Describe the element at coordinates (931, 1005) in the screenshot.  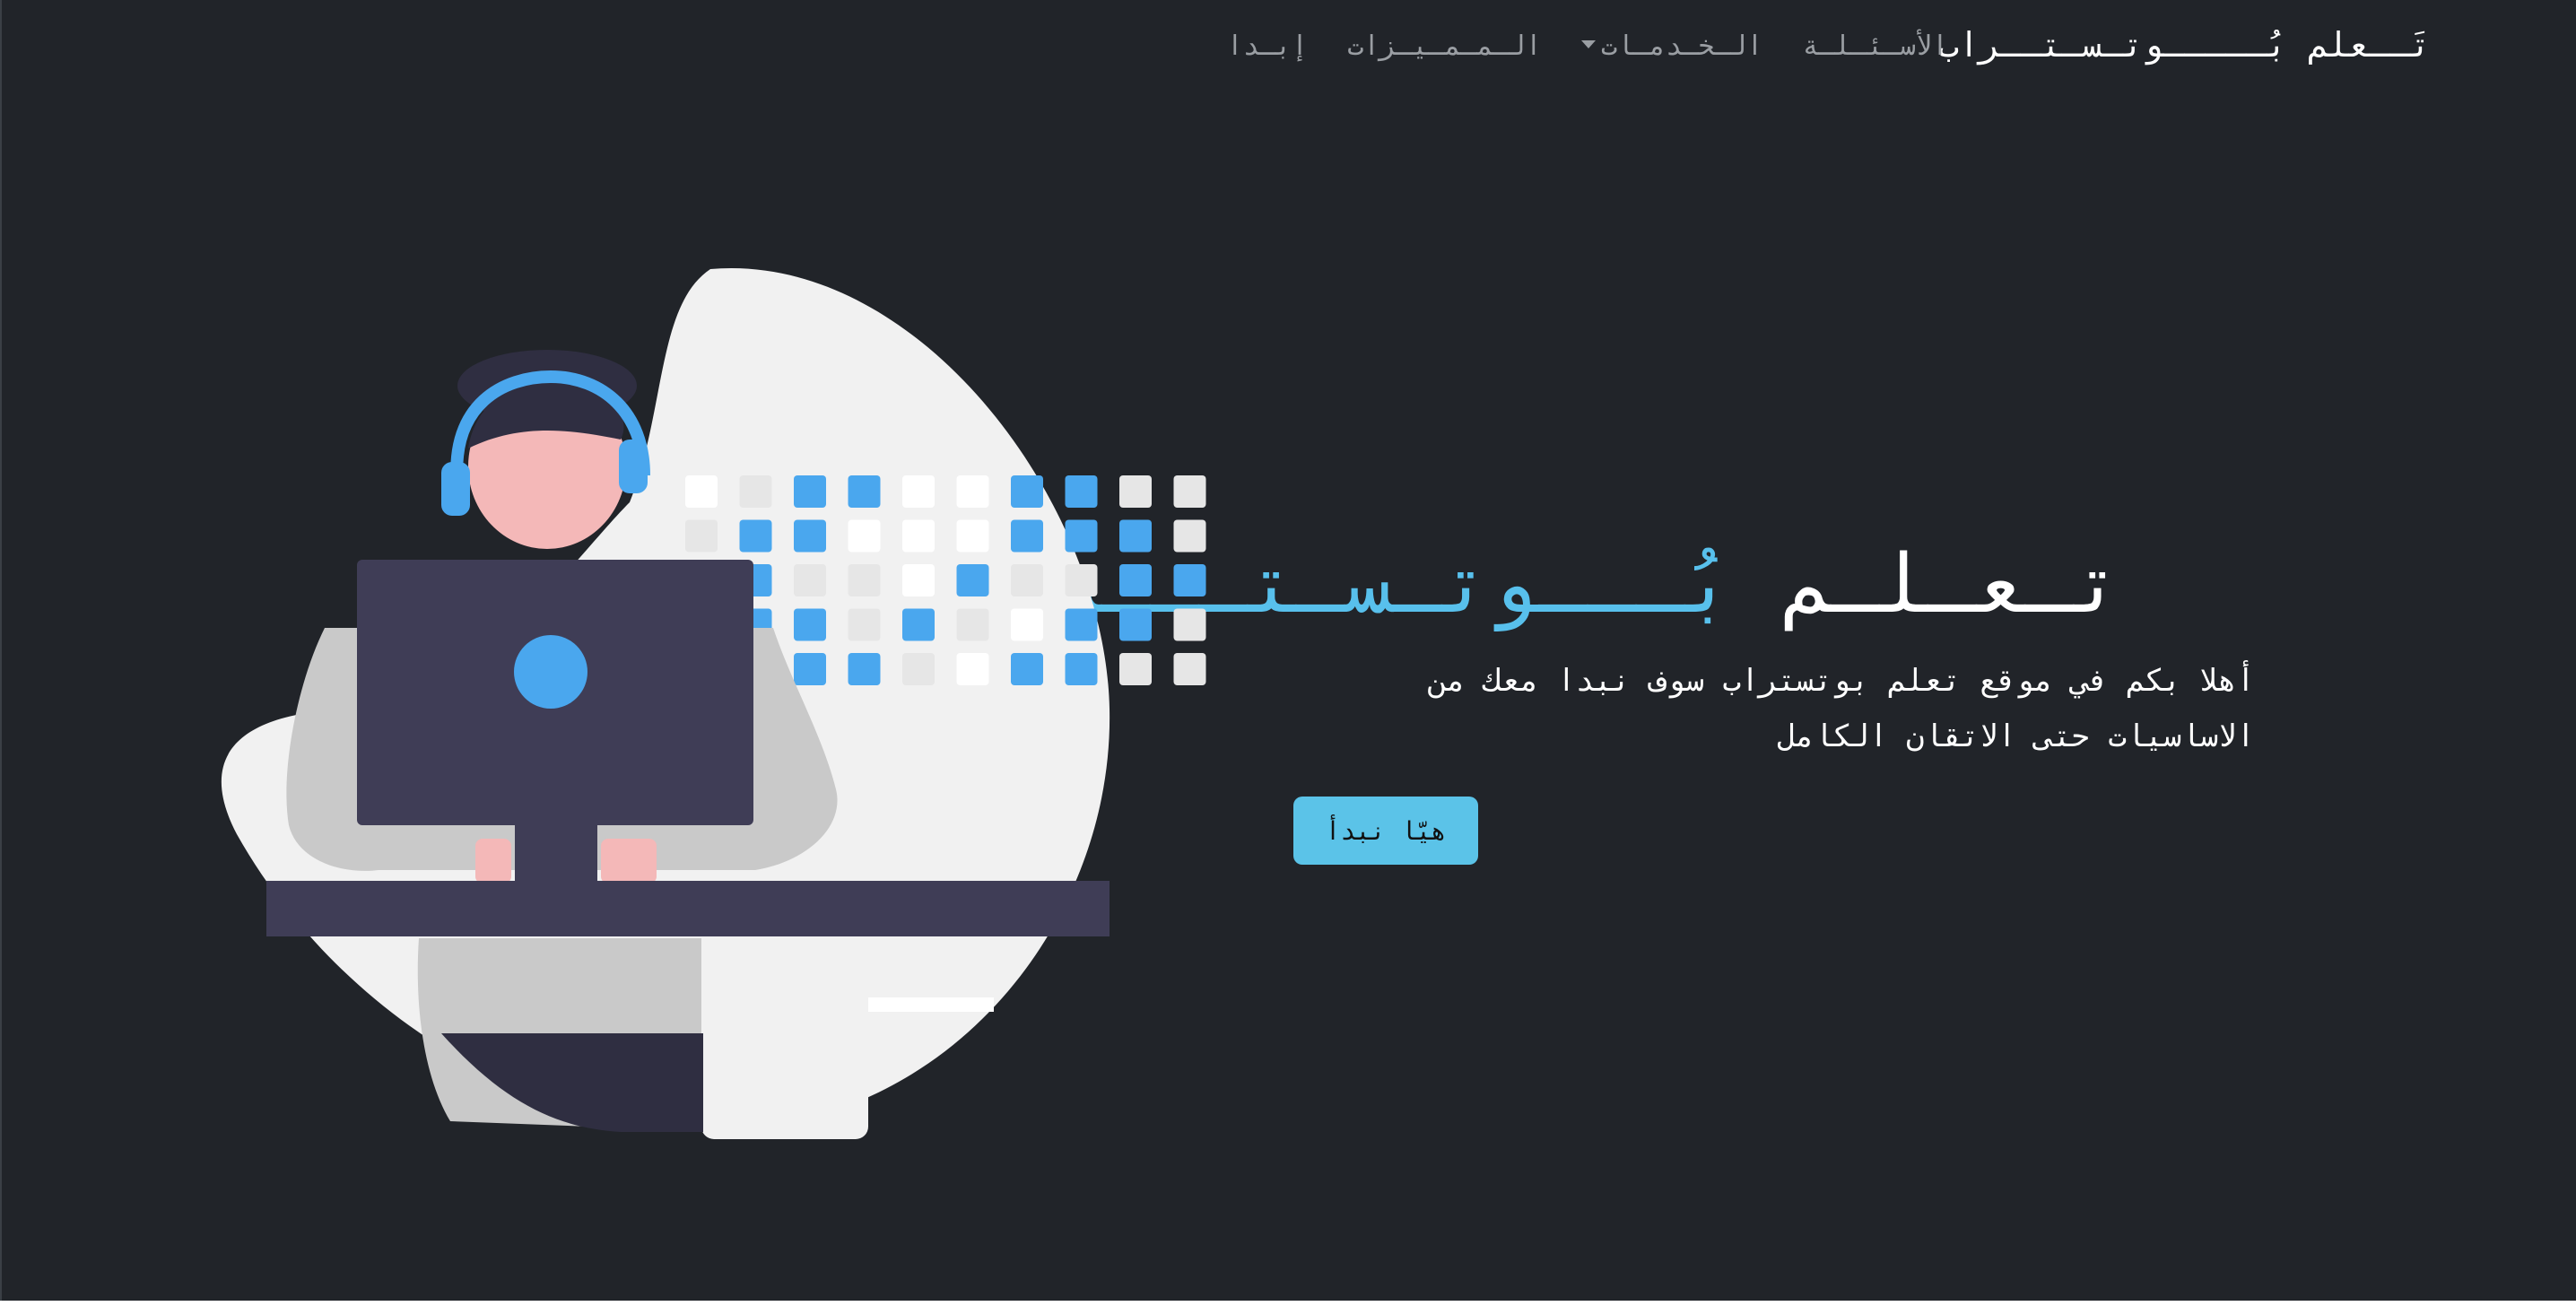
I see `chair-bar` at that location.